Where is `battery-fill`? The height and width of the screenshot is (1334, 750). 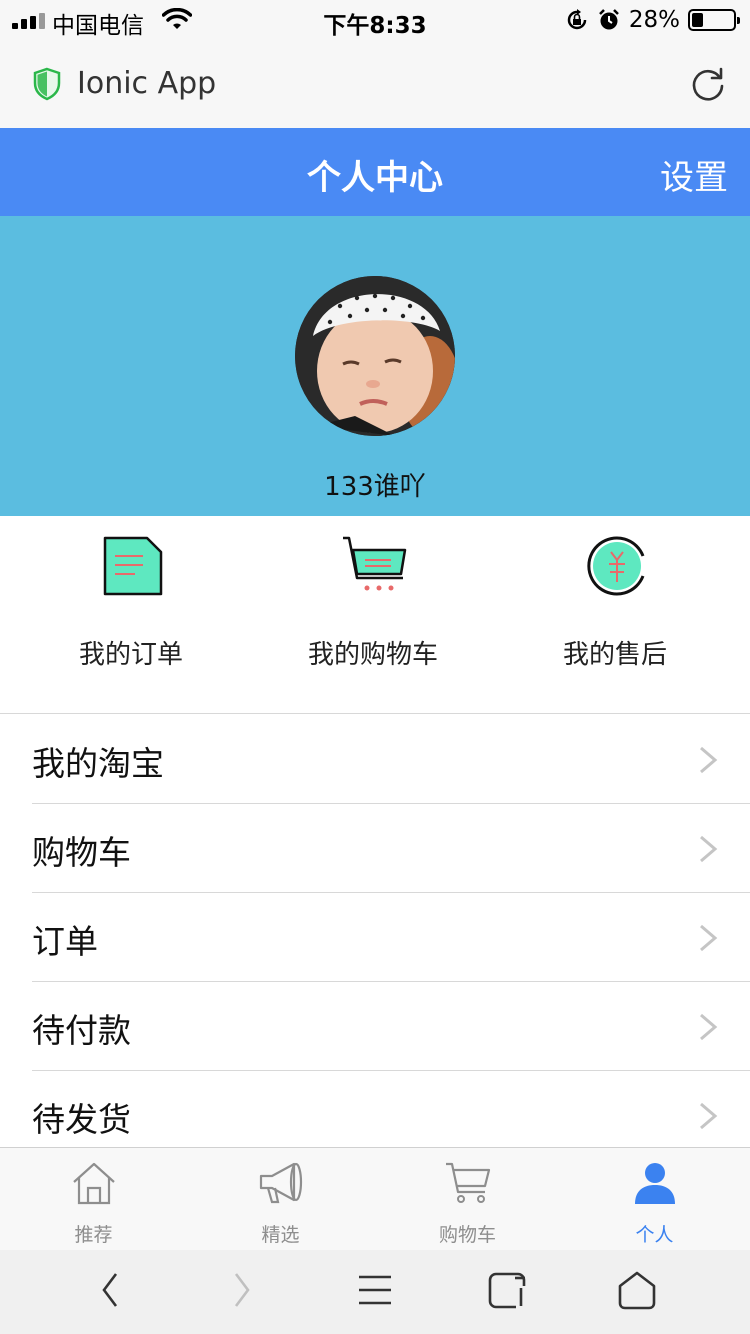
battery-fill is located at coordinates (698, 20).